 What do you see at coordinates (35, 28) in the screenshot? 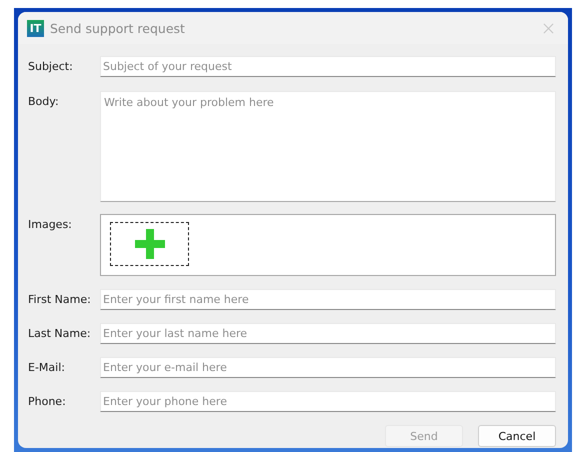
I see `app-logo: IT` at bounding box center [35, 28].